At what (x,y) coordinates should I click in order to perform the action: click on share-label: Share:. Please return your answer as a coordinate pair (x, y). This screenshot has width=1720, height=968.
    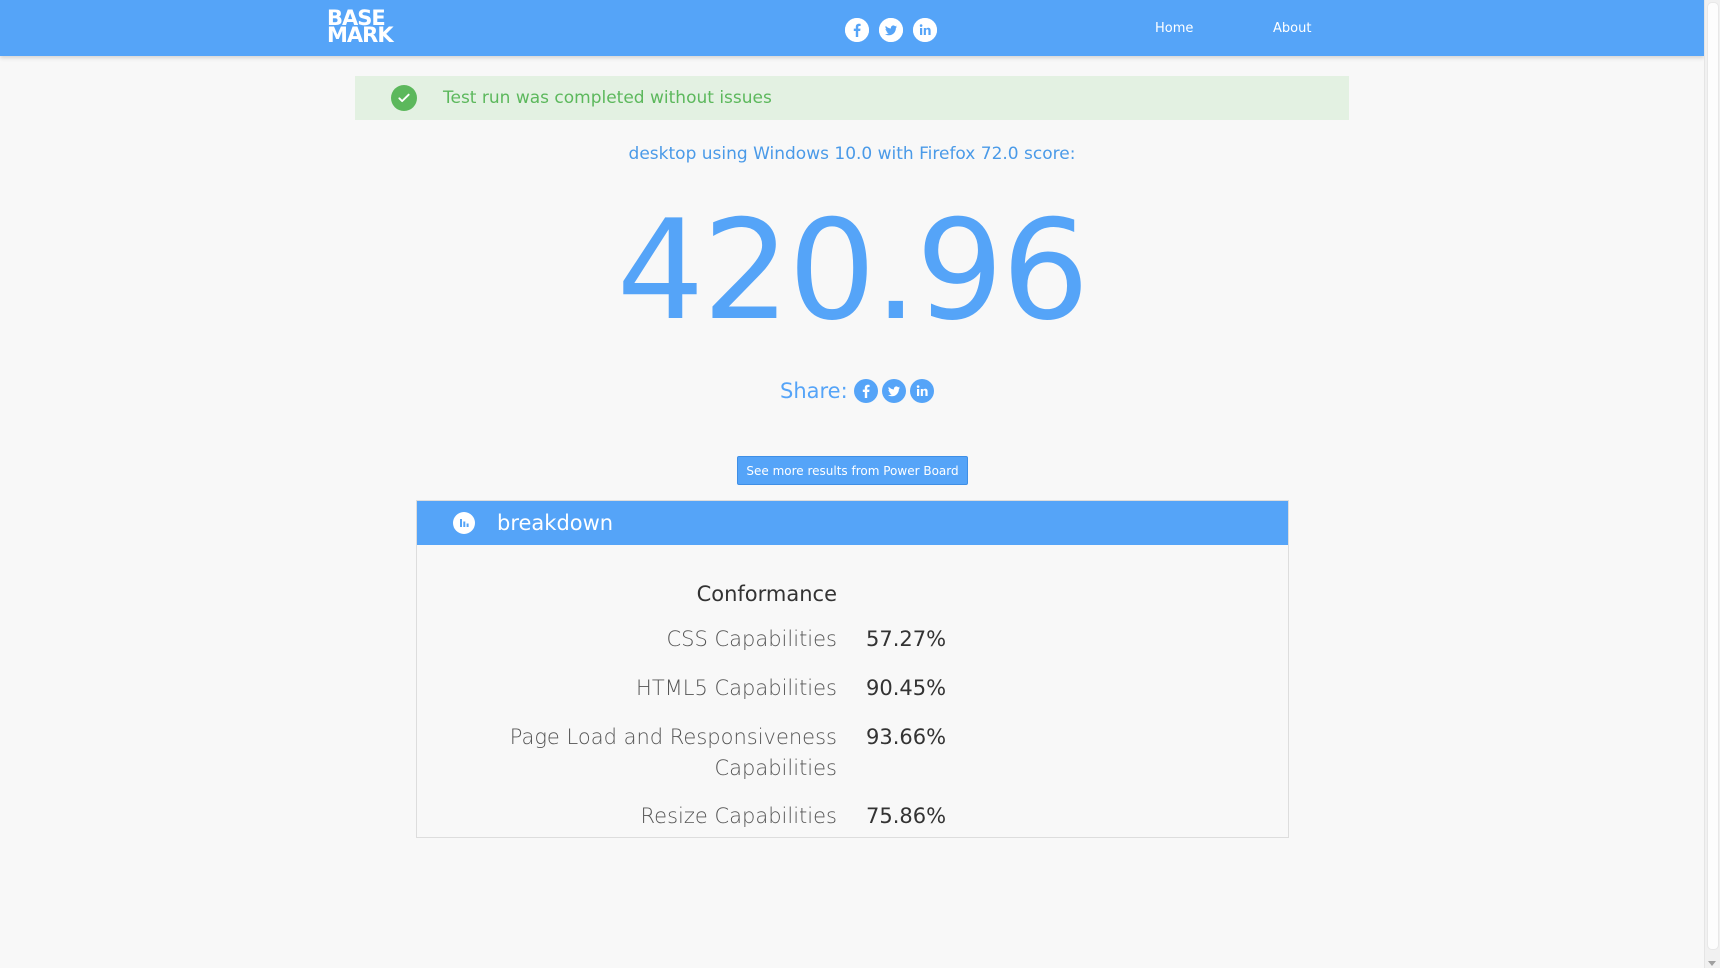
    Looking at the image, I should click on (814, 391).